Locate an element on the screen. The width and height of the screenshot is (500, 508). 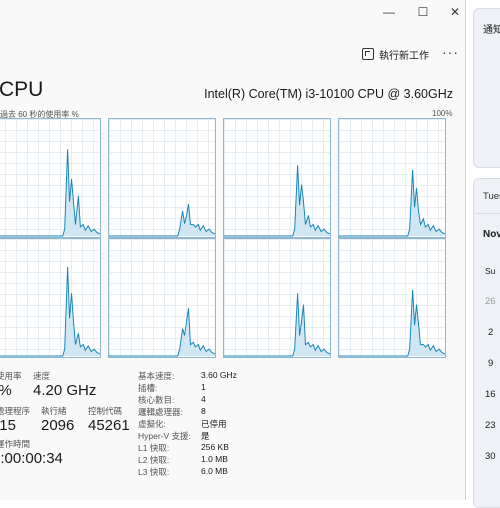
utilization-label: 使用率 is located at coordinates (11, 376).